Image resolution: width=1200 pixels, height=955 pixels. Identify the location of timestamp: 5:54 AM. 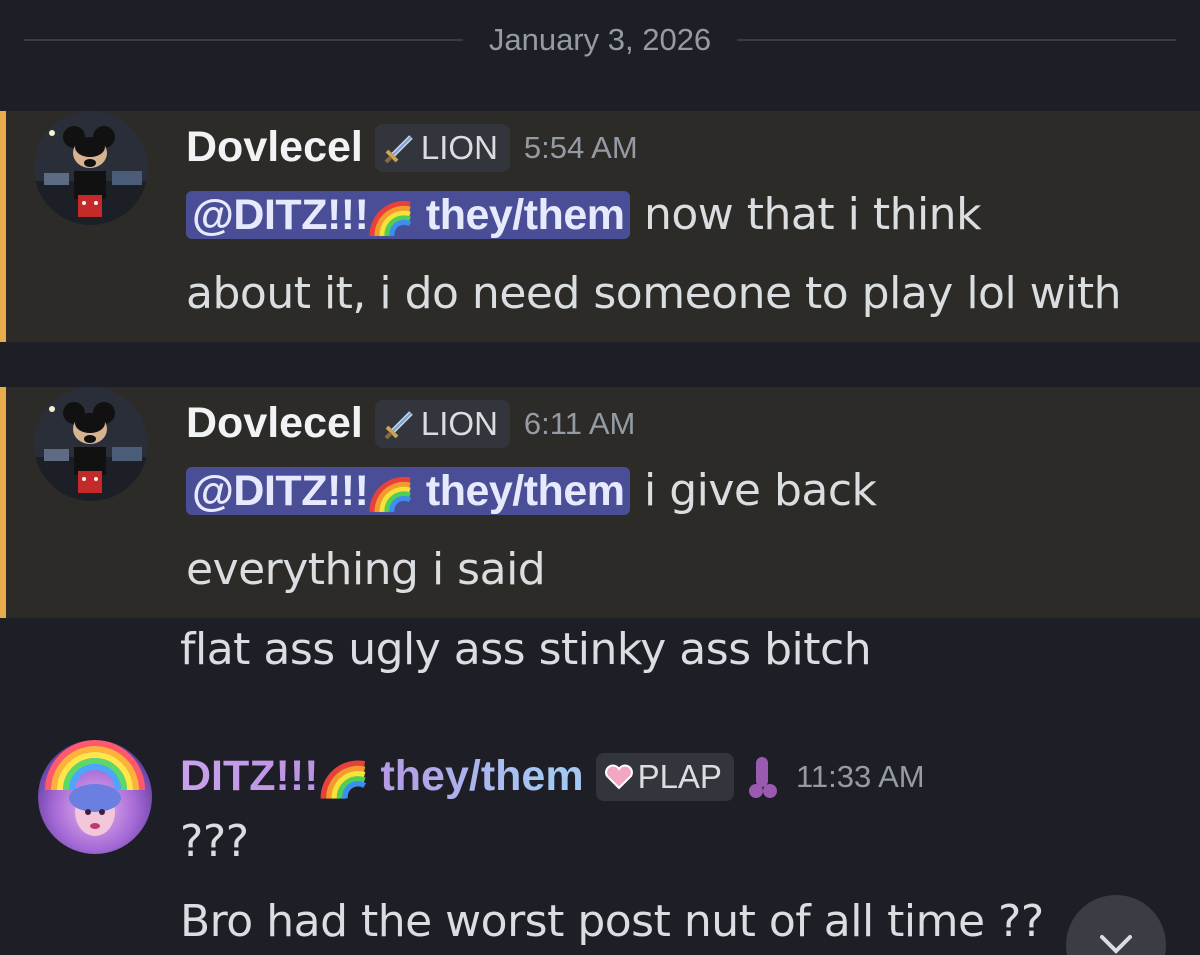
(580, 147).